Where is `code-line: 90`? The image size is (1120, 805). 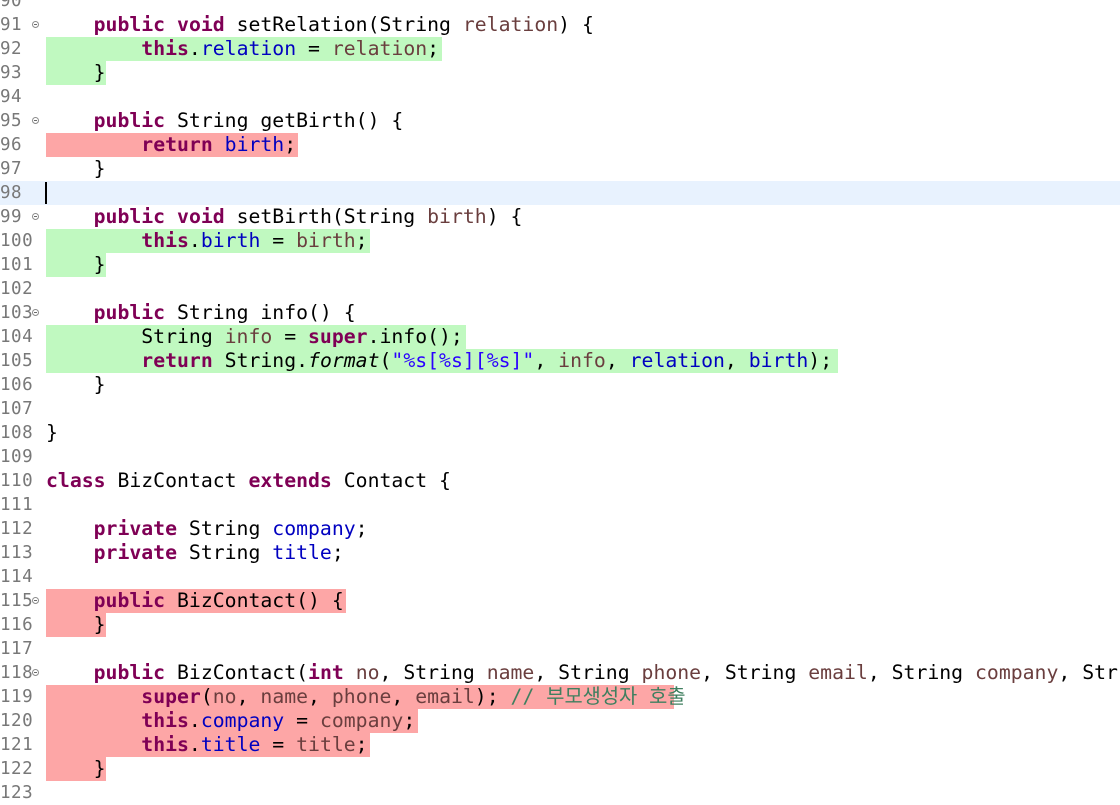
code-line: 90 is located at coordinates (560, 6).